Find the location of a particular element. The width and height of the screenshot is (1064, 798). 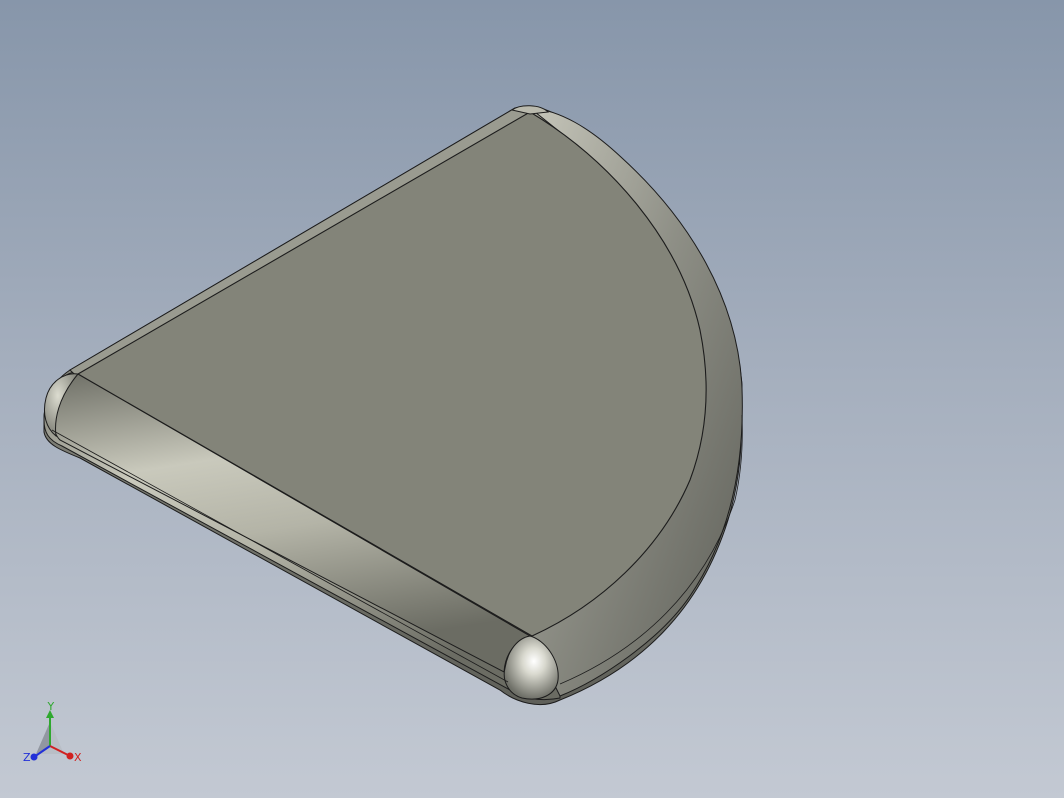

reference-triad: Y X Z is located at coordinates (52, 732).